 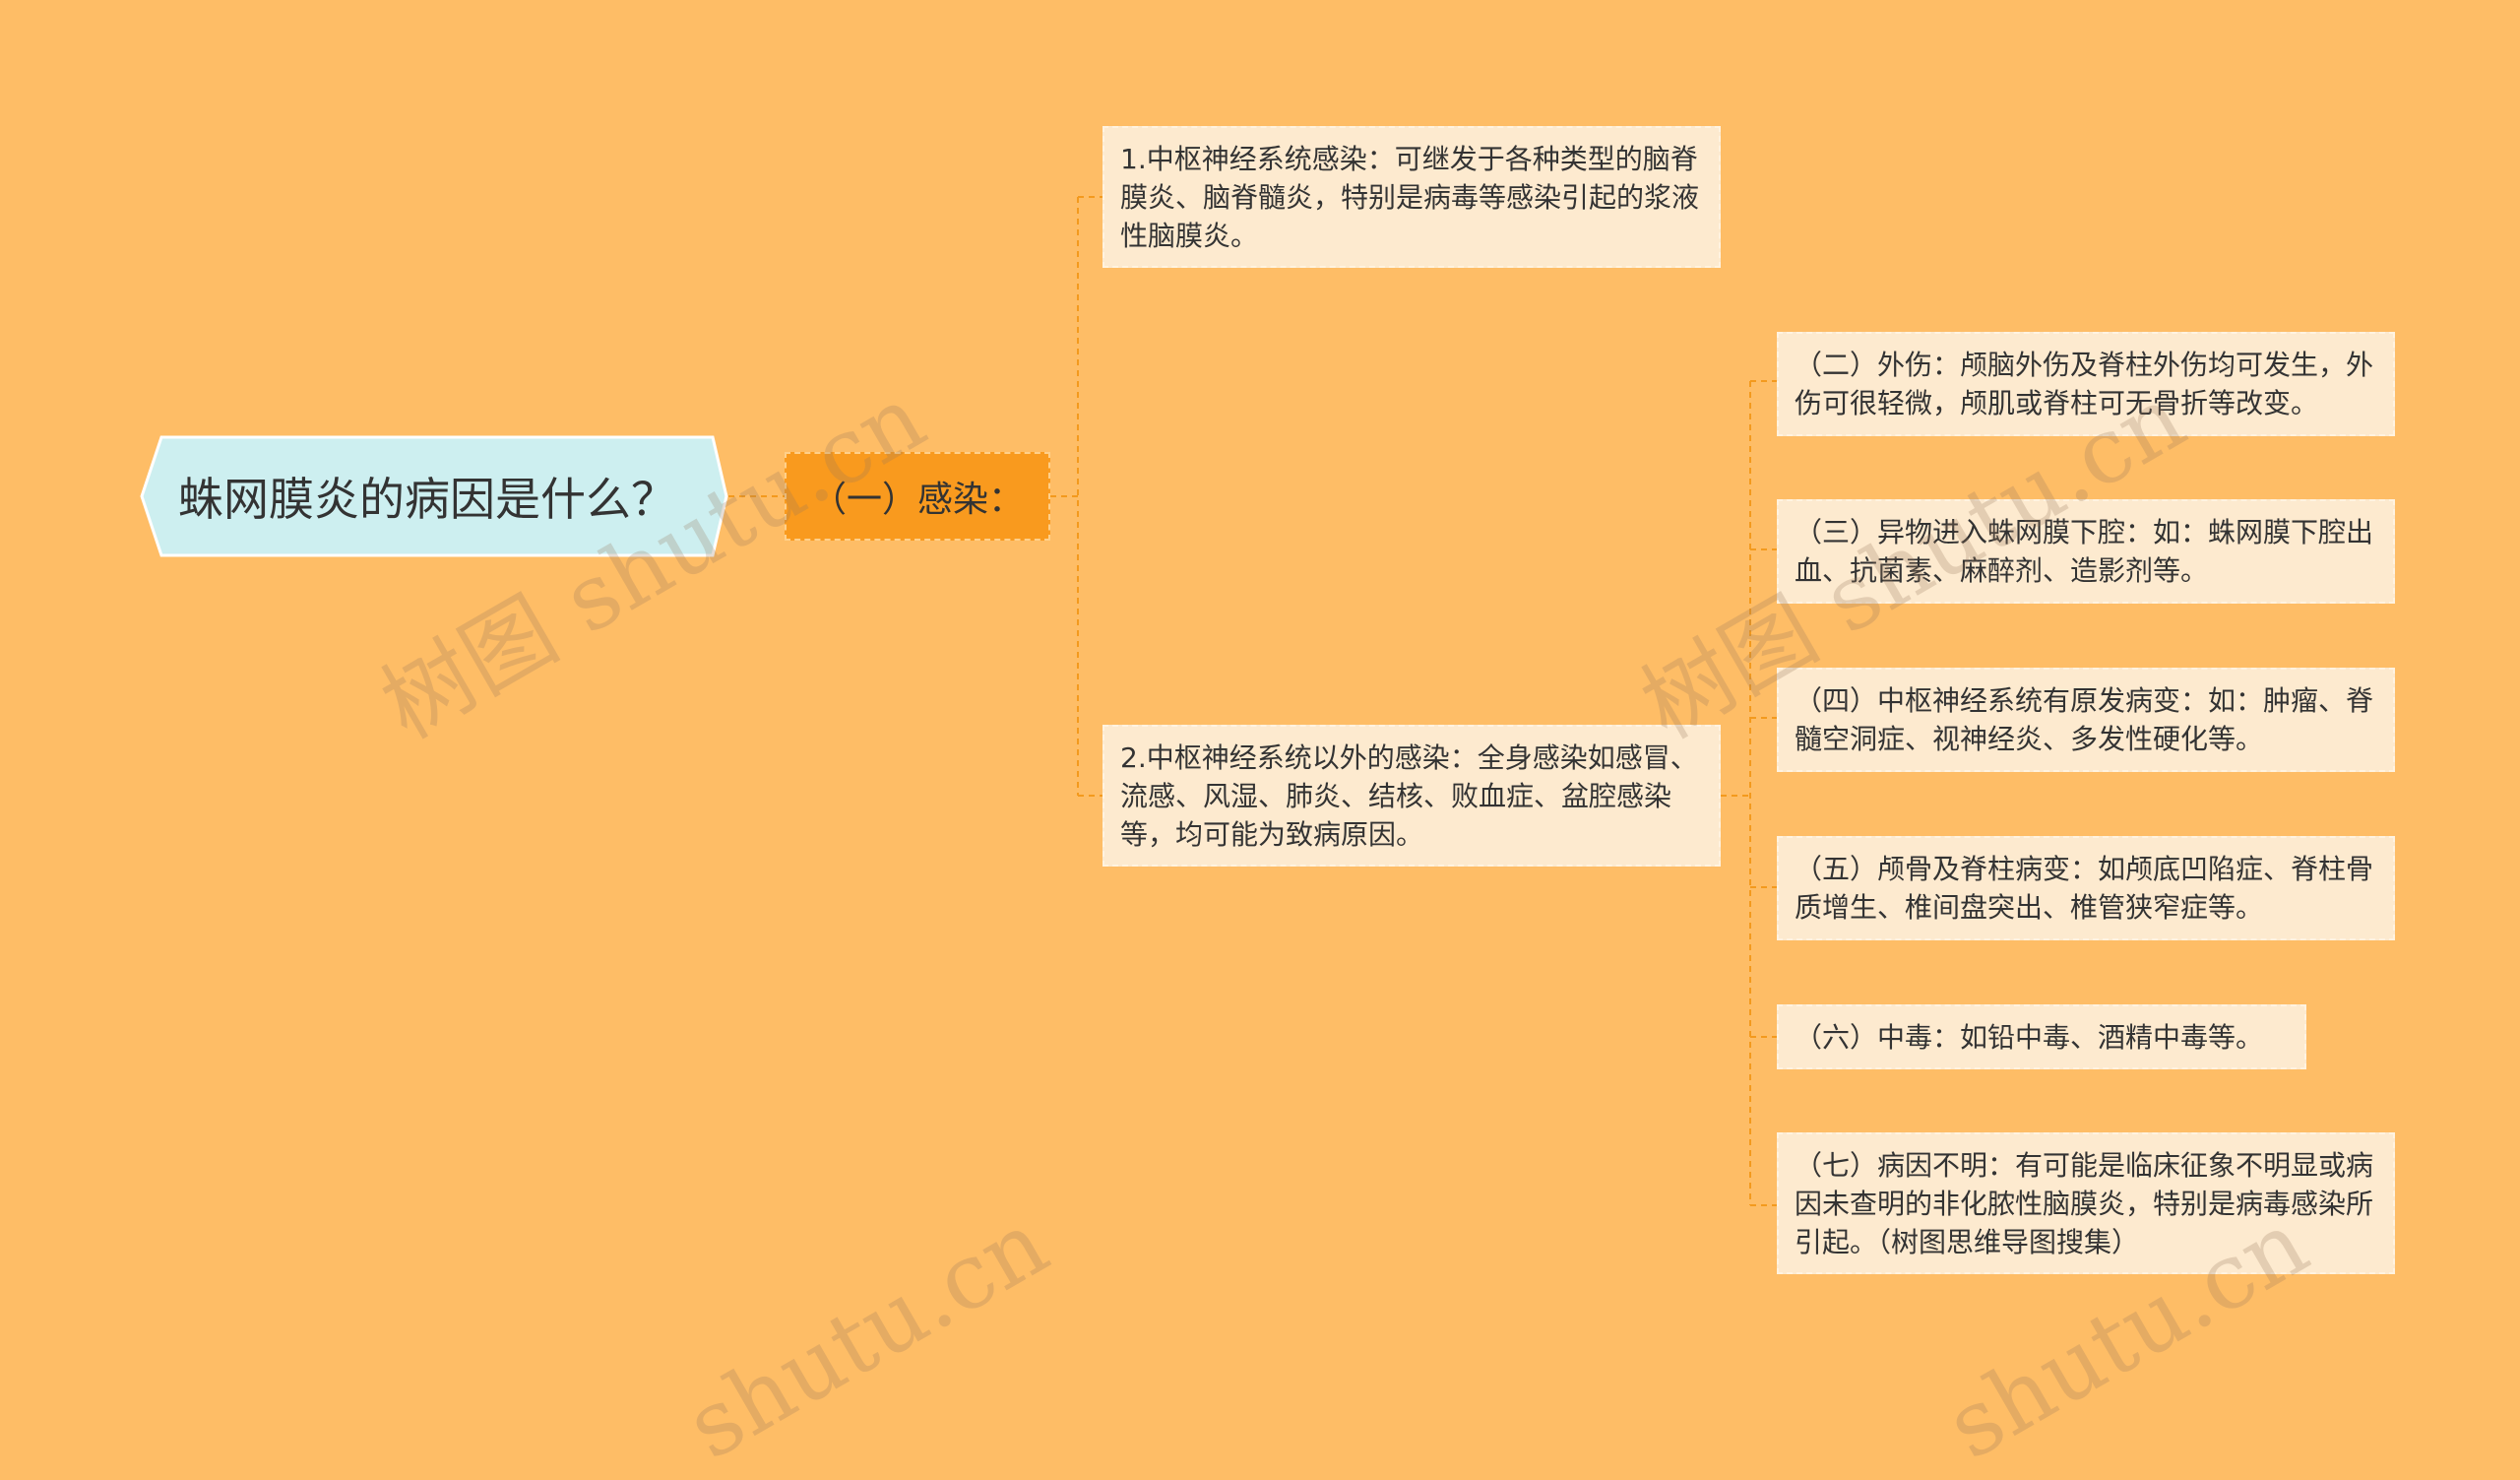 What do you see at coordinates (917, 496) in the screenshot?
I see `branch-node-infection: （一）感染：` at bounding box center [917, 496].